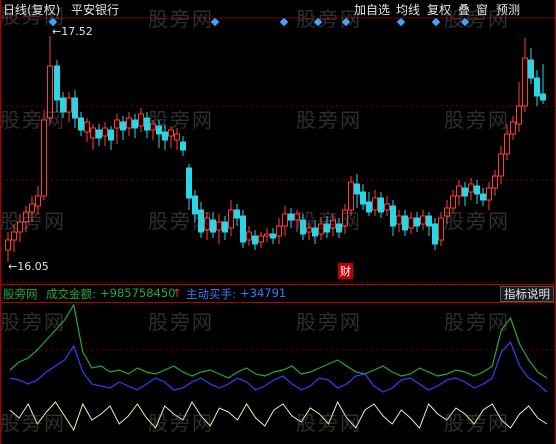 This screenshot has width=556, height=444. Describe the element at coordinates (211, 294) in the screenshot. I see `active-buy-label: 主动买手:` at that location.